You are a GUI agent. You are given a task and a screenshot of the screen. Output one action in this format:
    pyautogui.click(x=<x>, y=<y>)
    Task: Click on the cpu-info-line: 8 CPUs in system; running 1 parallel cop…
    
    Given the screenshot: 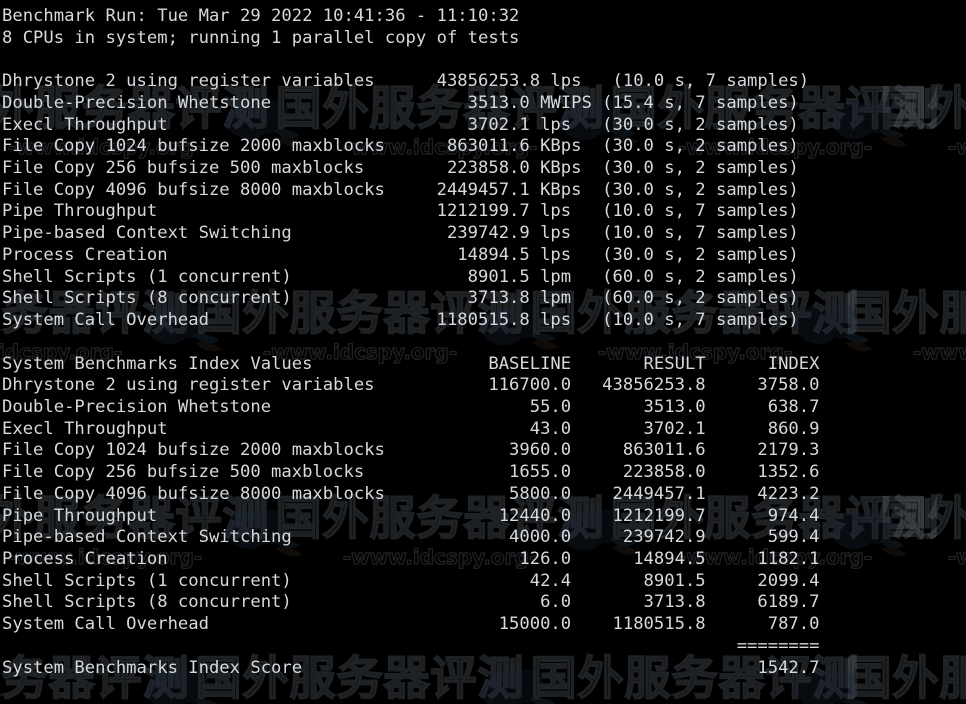 What is the action you would take?
    pyautogui.click(x=261, y=37)
    